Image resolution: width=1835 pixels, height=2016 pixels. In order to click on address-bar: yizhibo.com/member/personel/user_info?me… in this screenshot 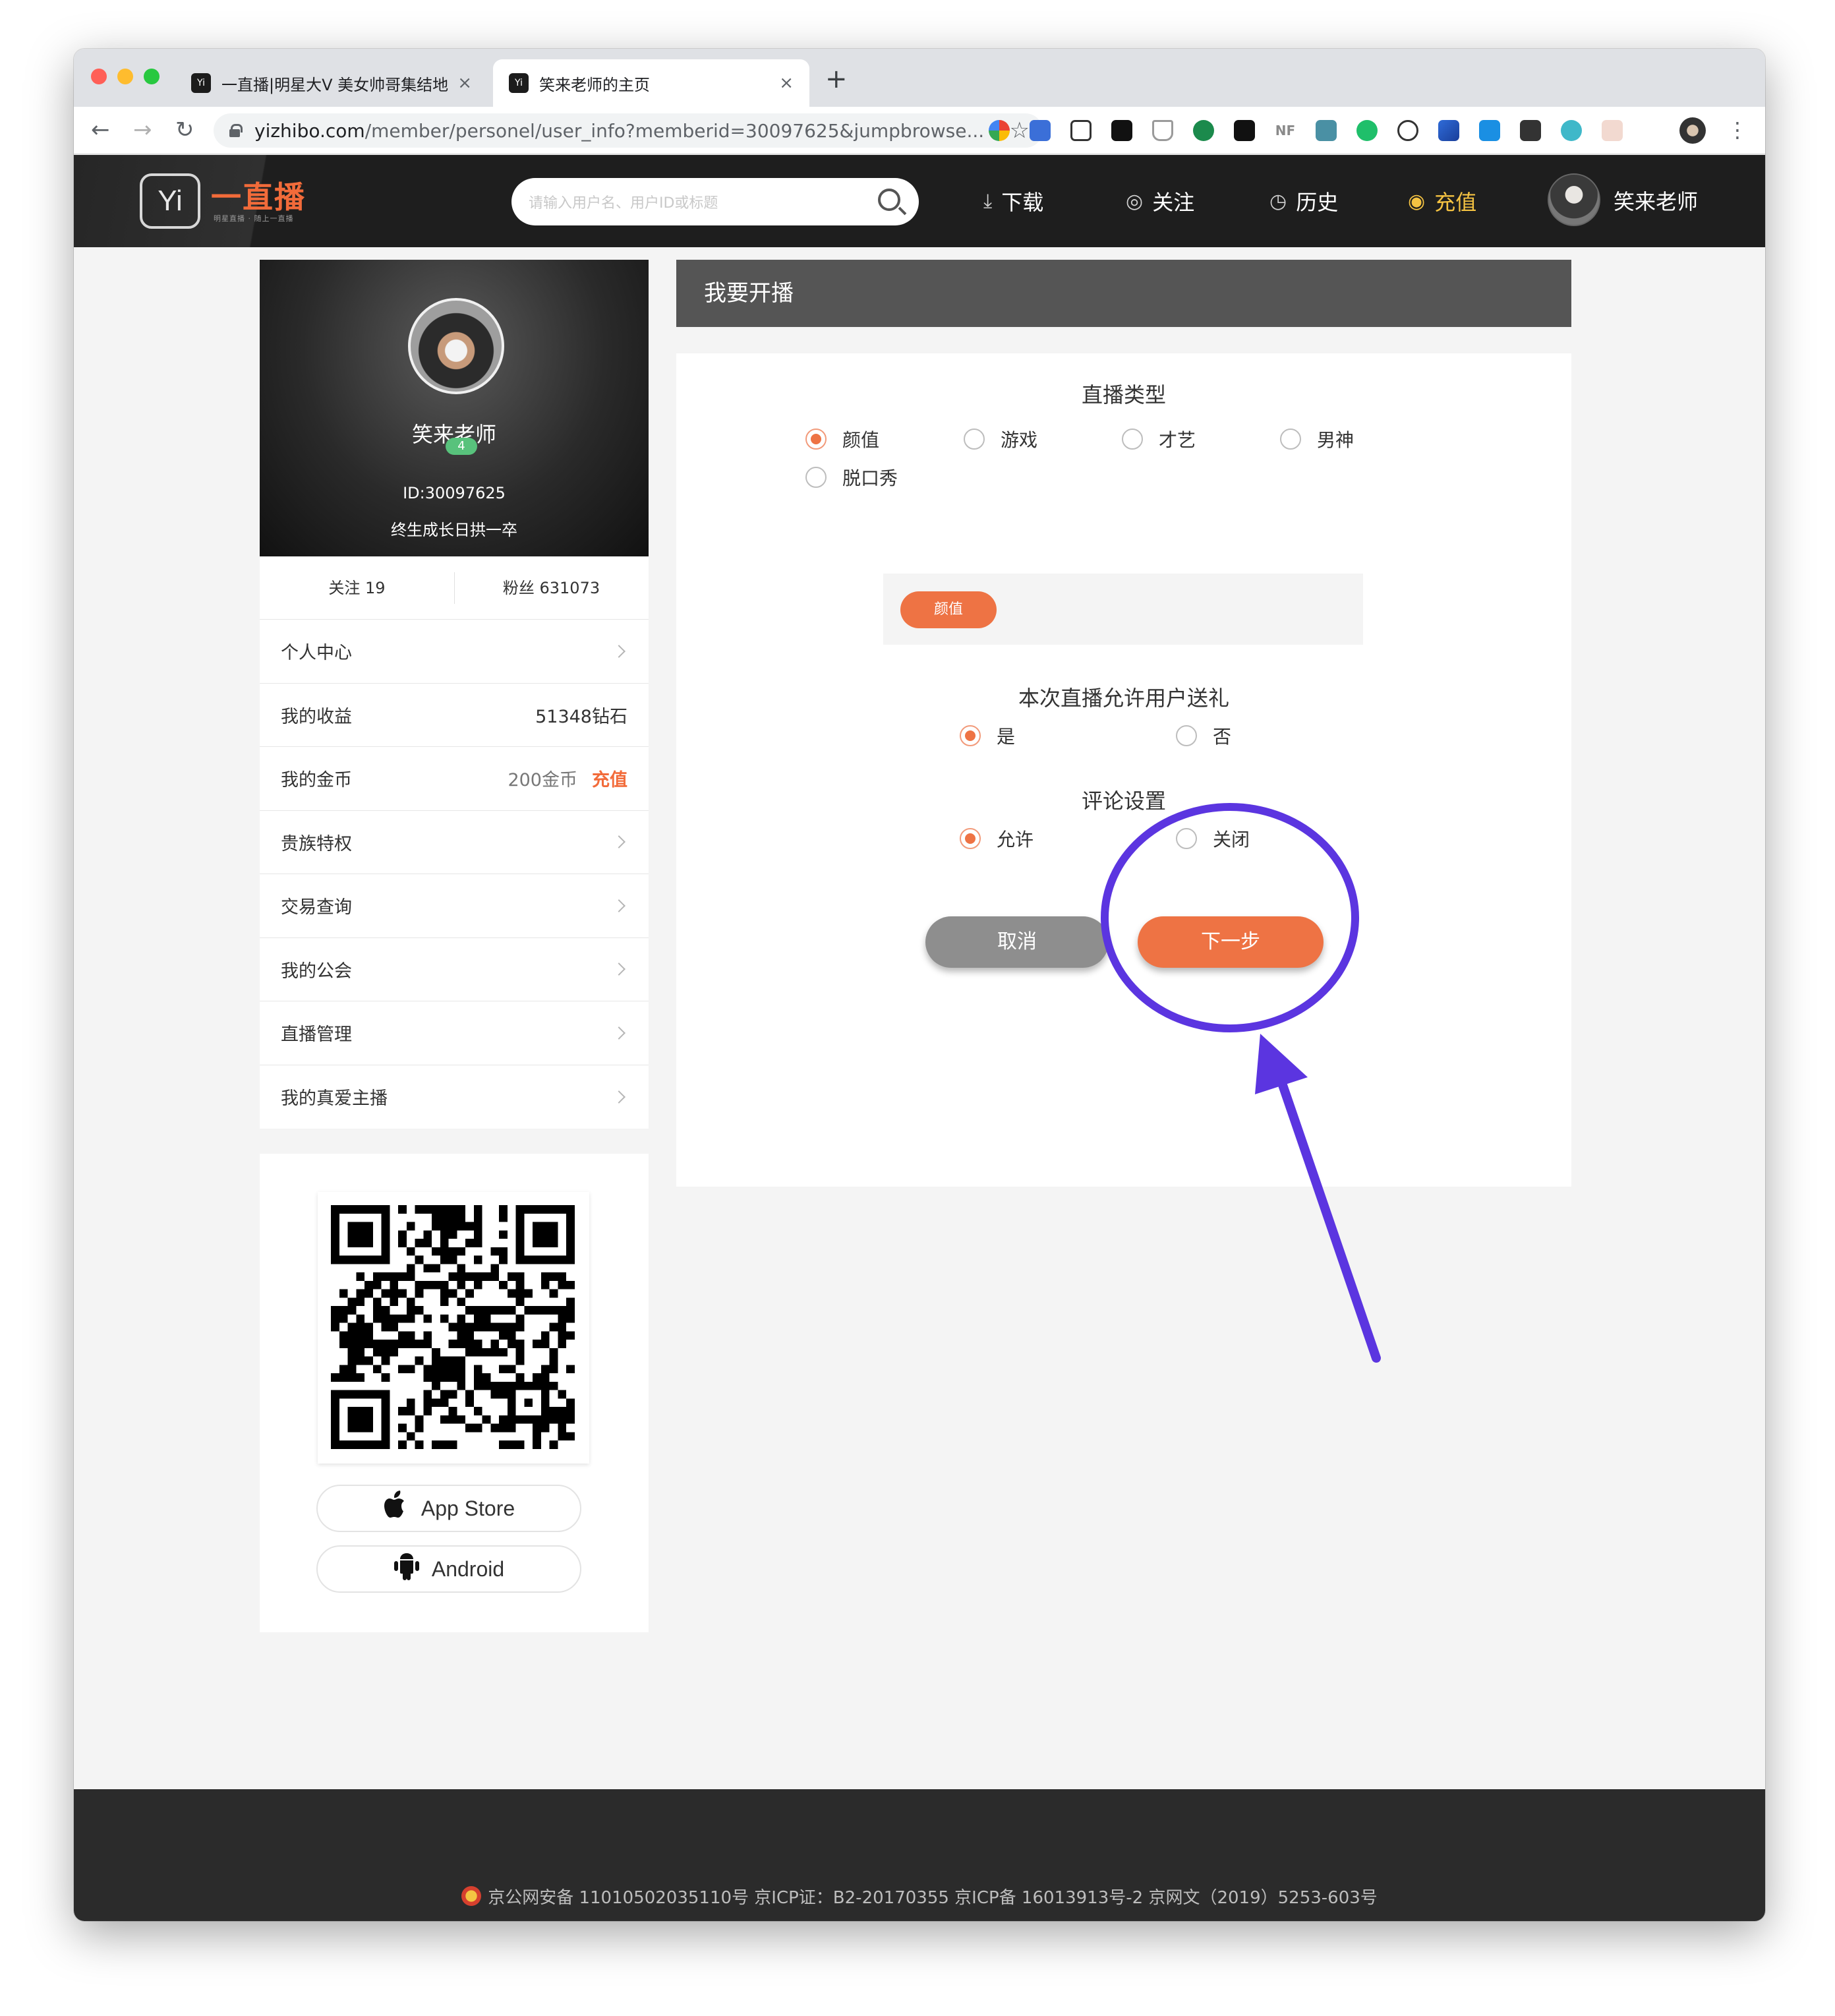, I will do `click(628, 130)`.